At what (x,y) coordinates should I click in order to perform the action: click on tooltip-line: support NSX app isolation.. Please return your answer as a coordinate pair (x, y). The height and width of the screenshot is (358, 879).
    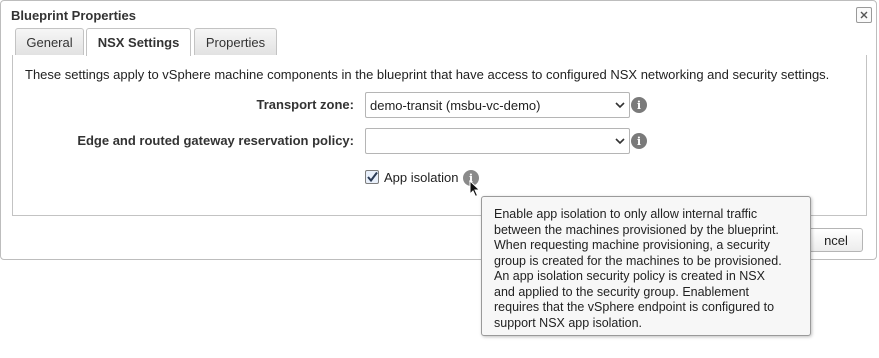
    Looking at the image, I should click on (568, 322).